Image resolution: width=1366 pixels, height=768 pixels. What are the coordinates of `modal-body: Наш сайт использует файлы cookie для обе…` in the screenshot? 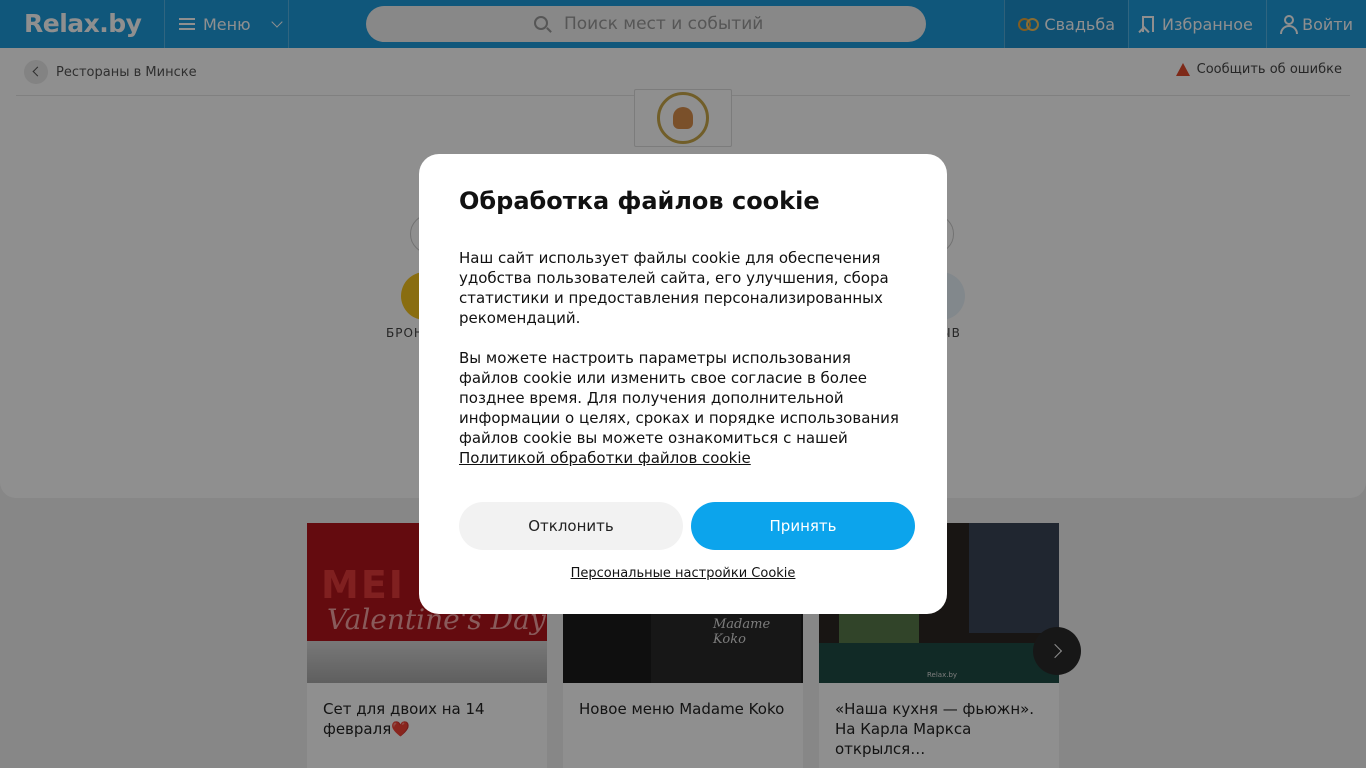 It's located at (683, 358).